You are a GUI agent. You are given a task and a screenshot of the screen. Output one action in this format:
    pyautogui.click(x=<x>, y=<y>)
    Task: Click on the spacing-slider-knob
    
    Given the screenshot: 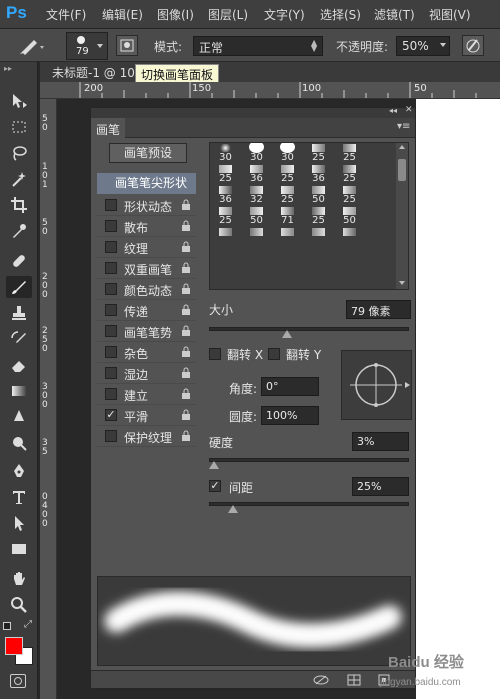 What is the action you would take?
    pyautogui.click(x=233, y=509)
    